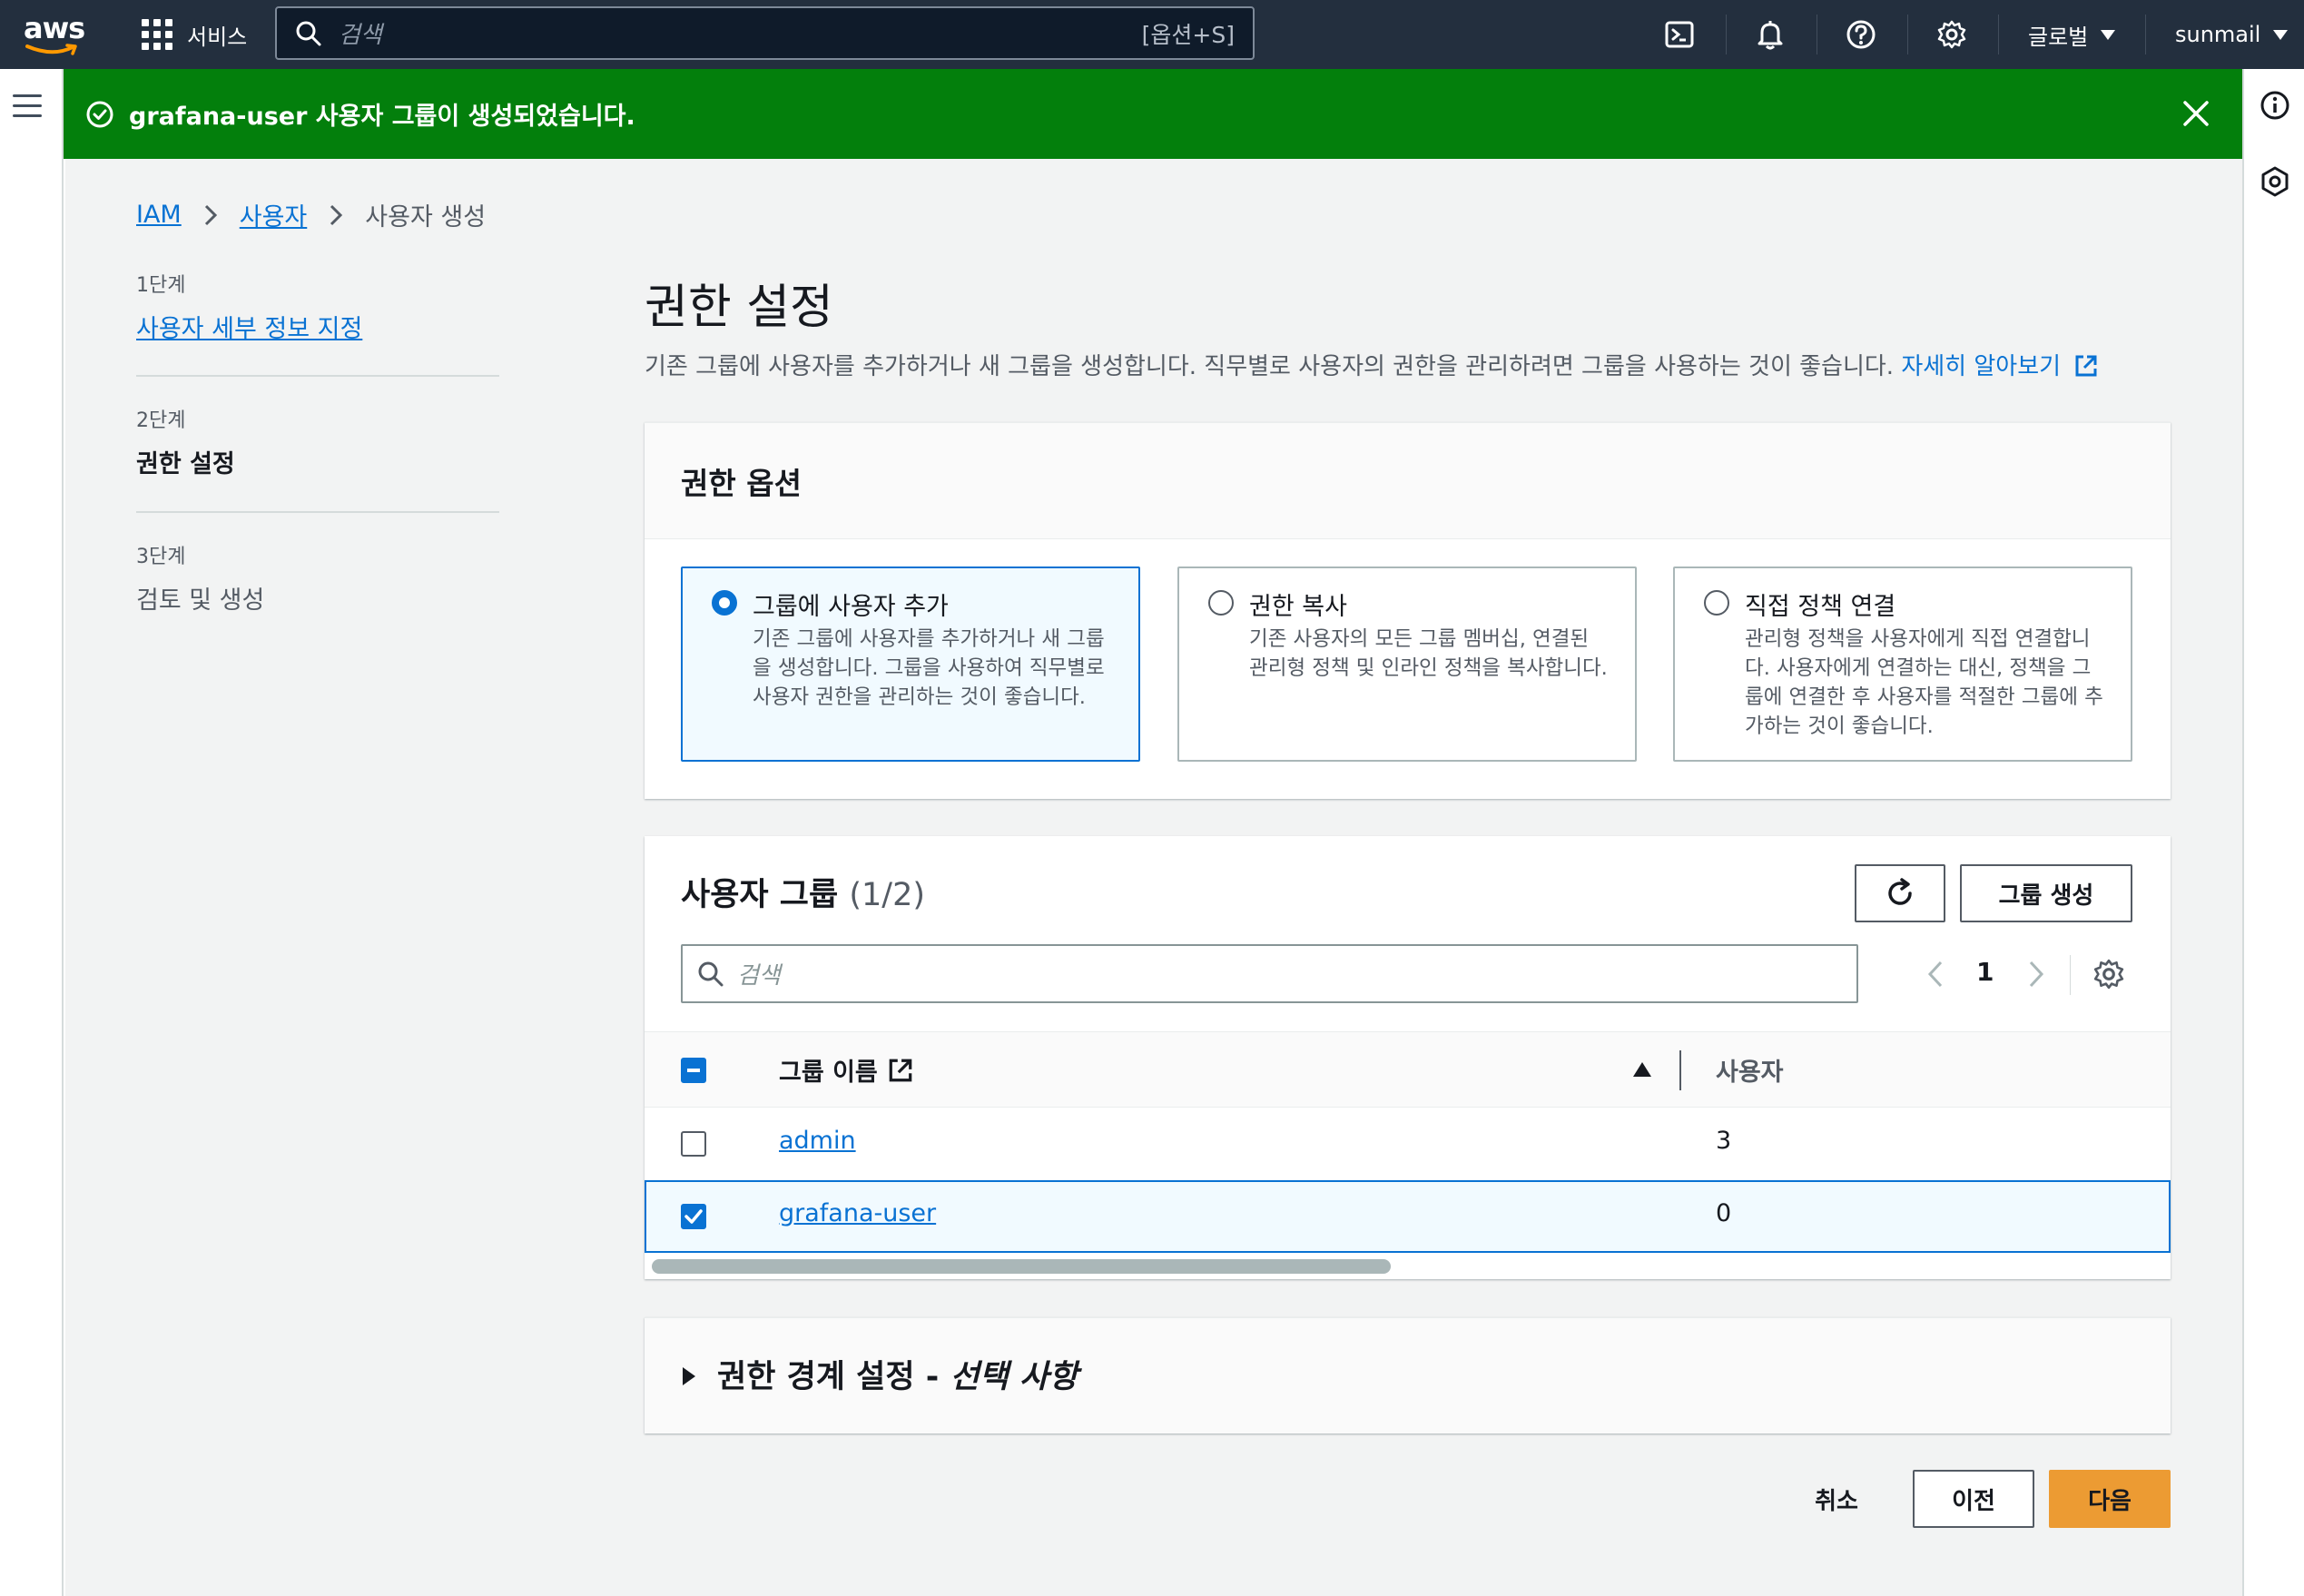  Describe the element at coordinates (1716, 603) in the screenshot. I see `radio-attach-policies` at that location.